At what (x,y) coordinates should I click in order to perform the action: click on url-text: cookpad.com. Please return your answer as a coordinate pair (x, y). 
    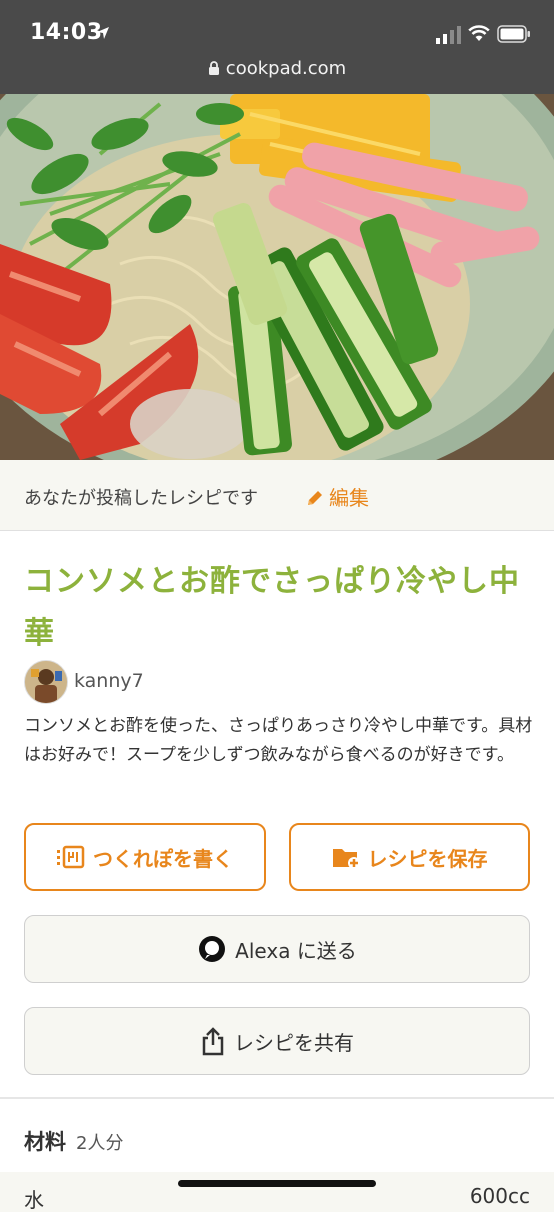
    Looking at the image, I should click on (286, 68).